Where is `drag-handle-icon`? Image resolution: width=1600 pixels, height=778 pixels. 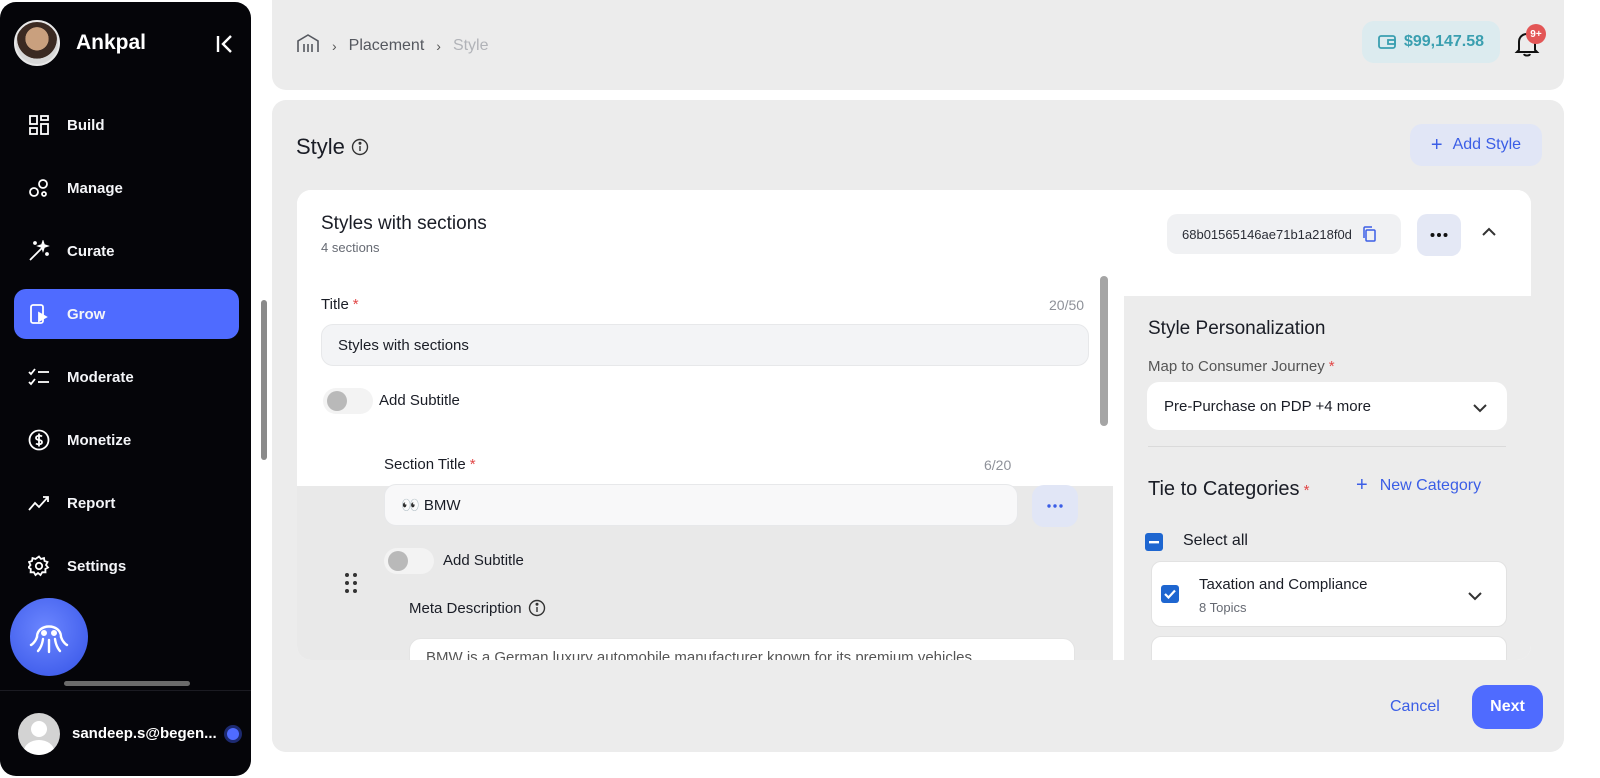
drag-handle-icon is located at coordinates (351, 585).